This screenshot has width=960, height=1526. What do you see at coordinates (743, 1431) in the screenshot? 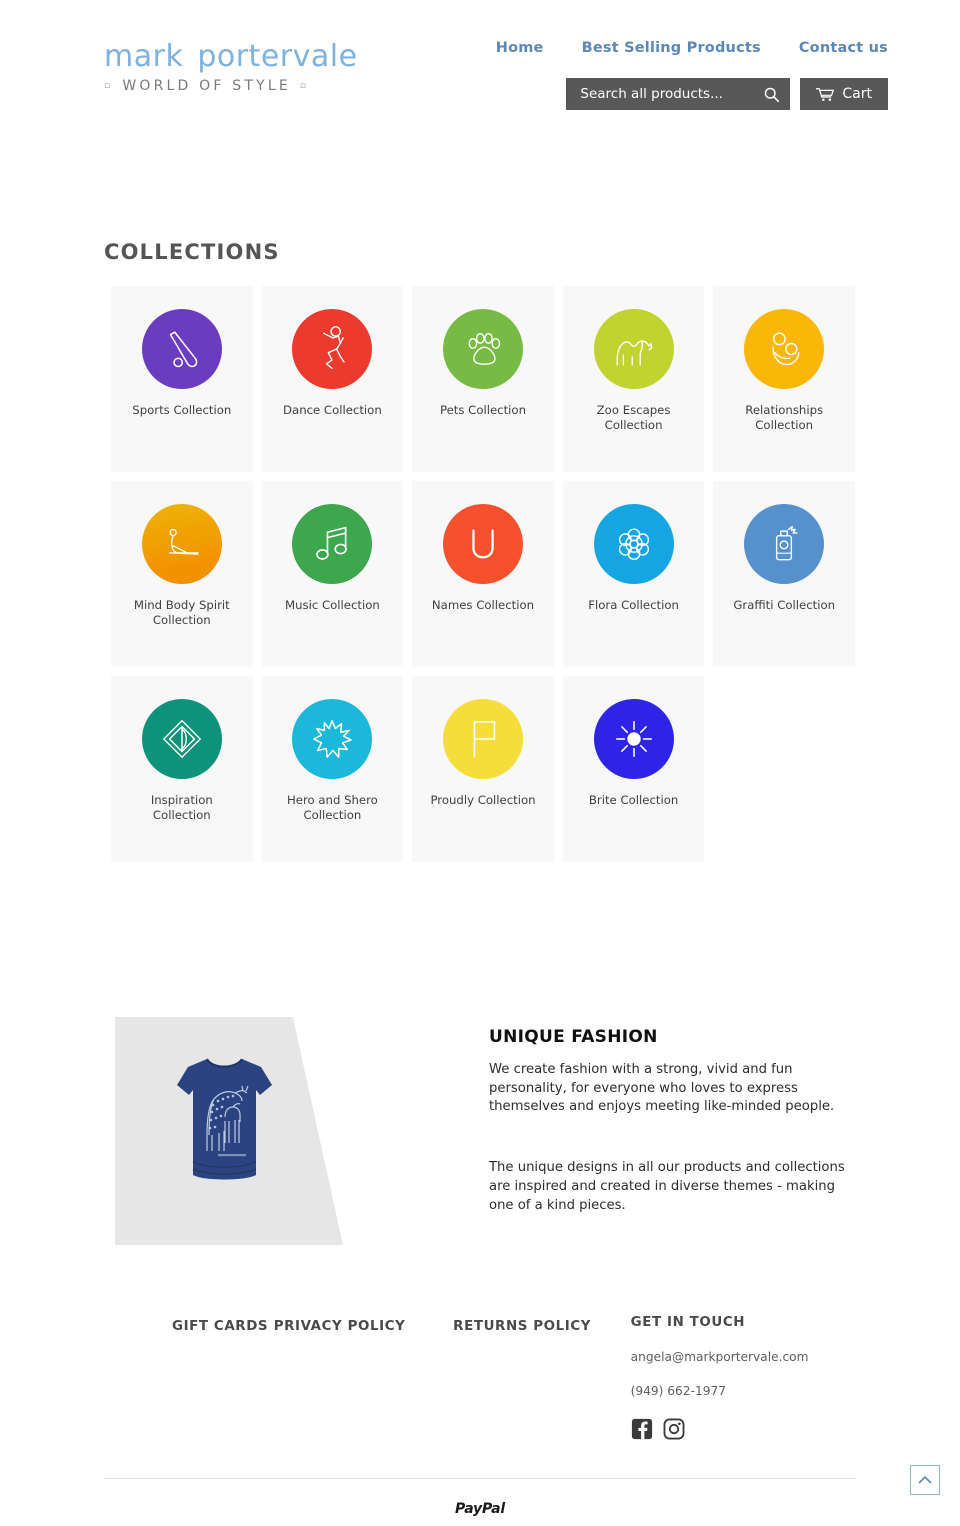
I see `footer-social-links` at bounding box center [743, 1431].